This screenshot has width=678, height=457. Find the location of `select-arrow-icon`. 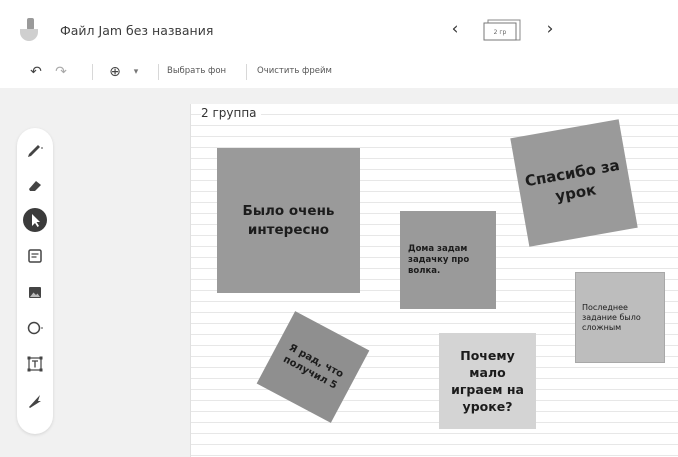

select-arrow-icon is located at coordinates (35, 220).